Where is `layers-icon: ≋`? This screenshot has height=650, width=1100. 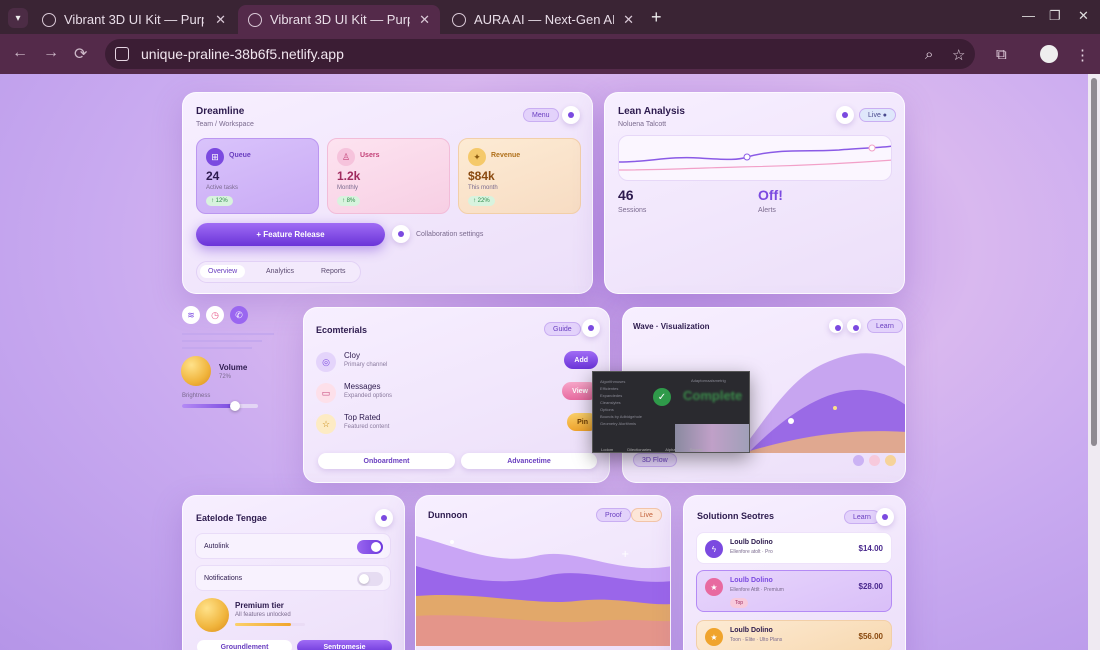 layers-icon: ≋ is located at coordinates (191, 315).